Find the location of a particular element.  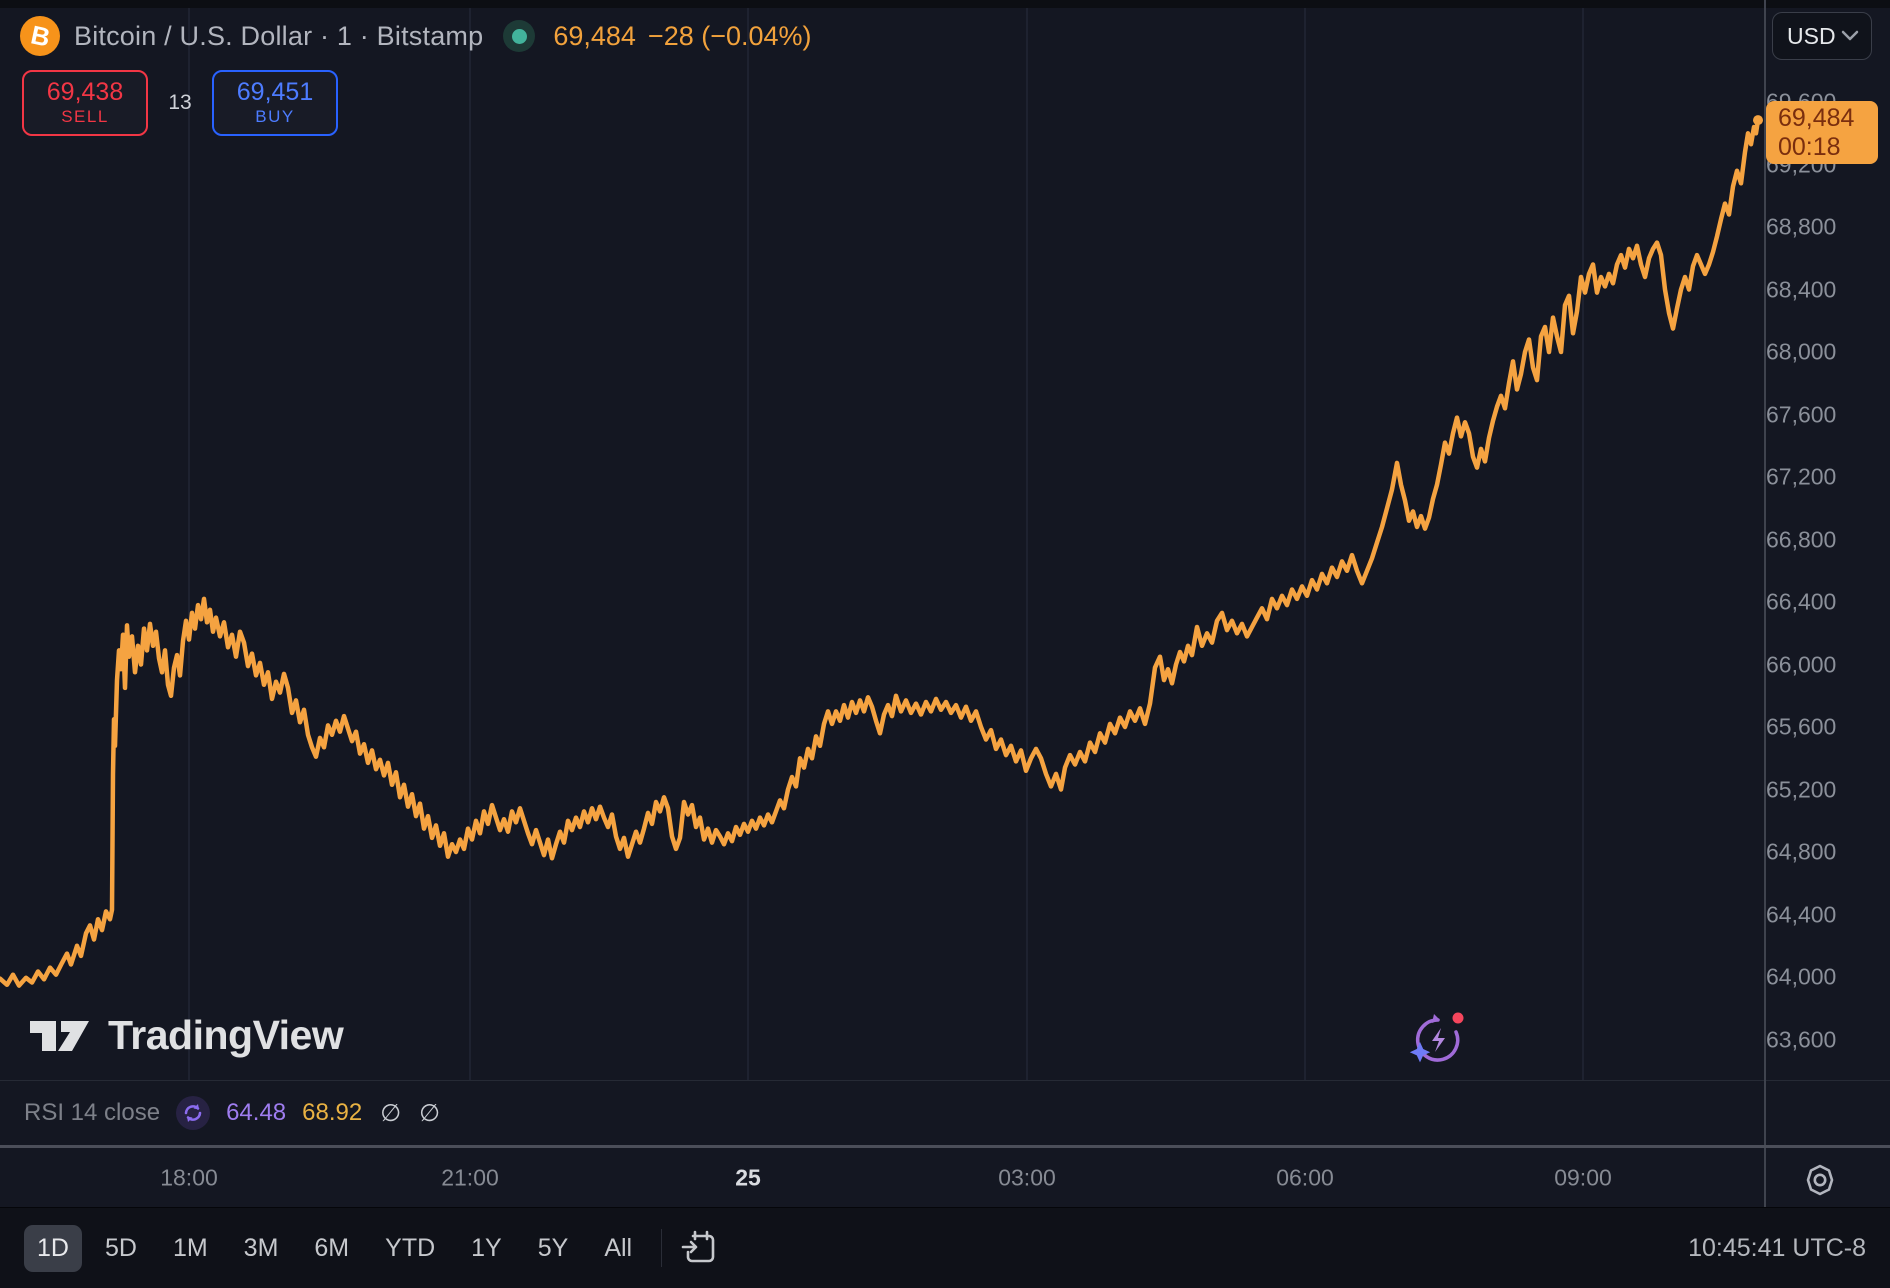

time-axis-label: 09:00 is located at coordinates (1583, 1177).